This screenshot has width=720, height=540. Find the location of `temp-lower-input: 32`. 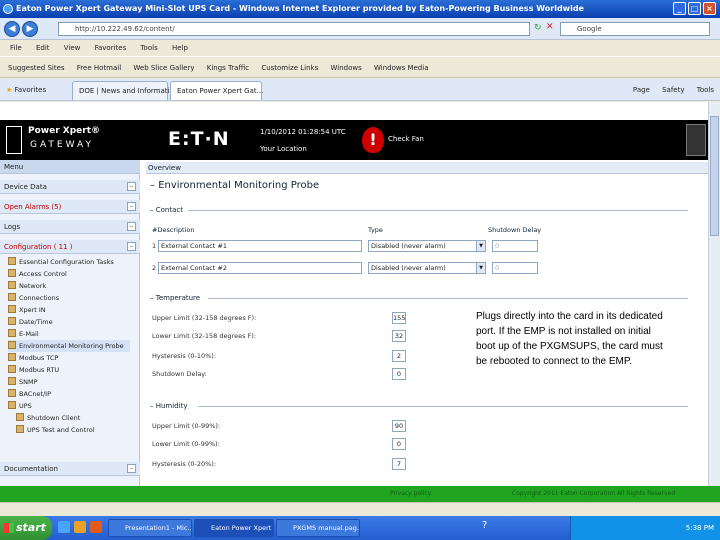

temp-lower-input: 32 is located at coordinates (399, 336).